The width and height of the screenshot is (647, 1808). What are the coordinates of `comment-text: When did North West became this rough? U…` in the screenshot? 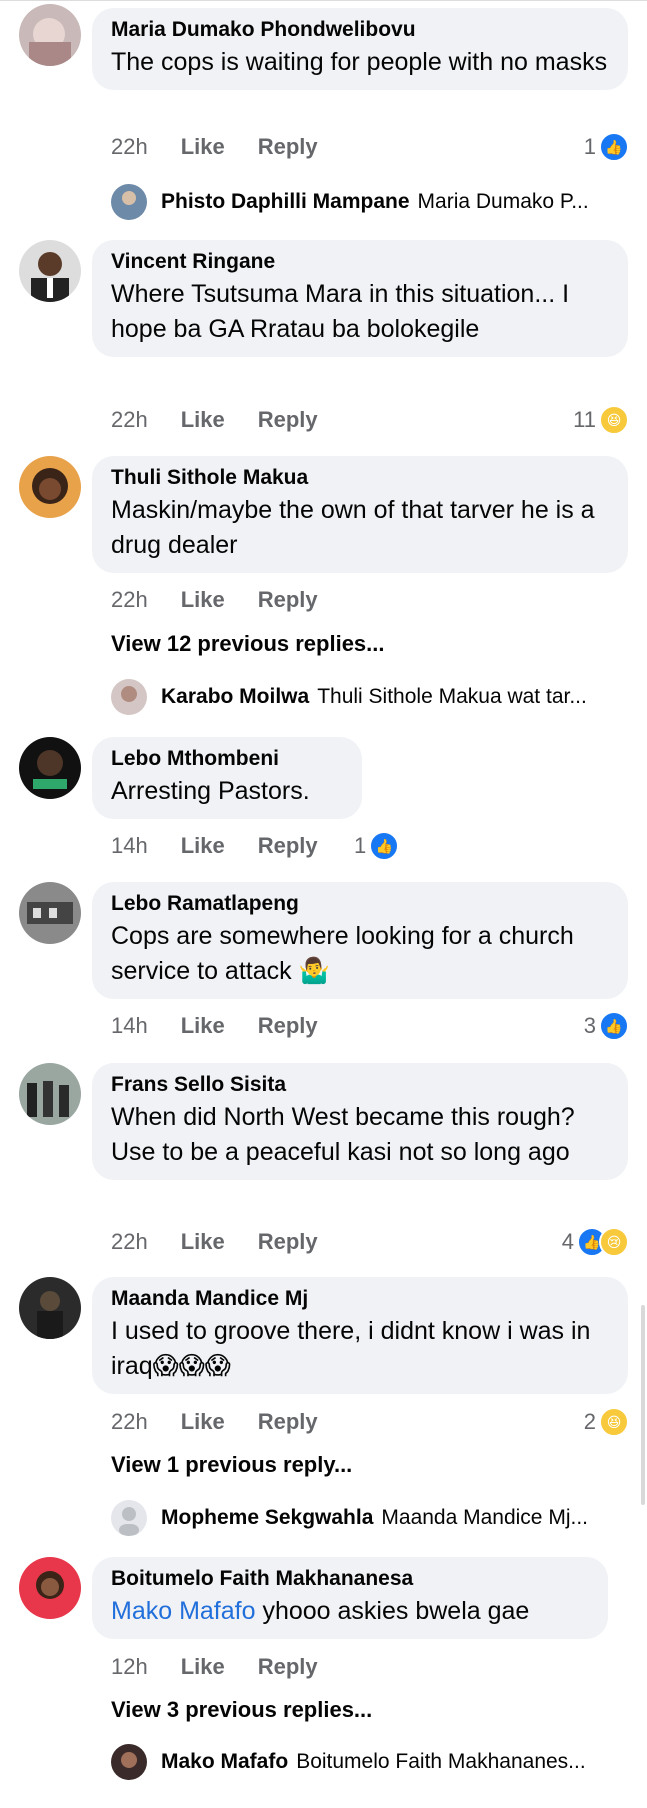 It's located at (343, 1134).